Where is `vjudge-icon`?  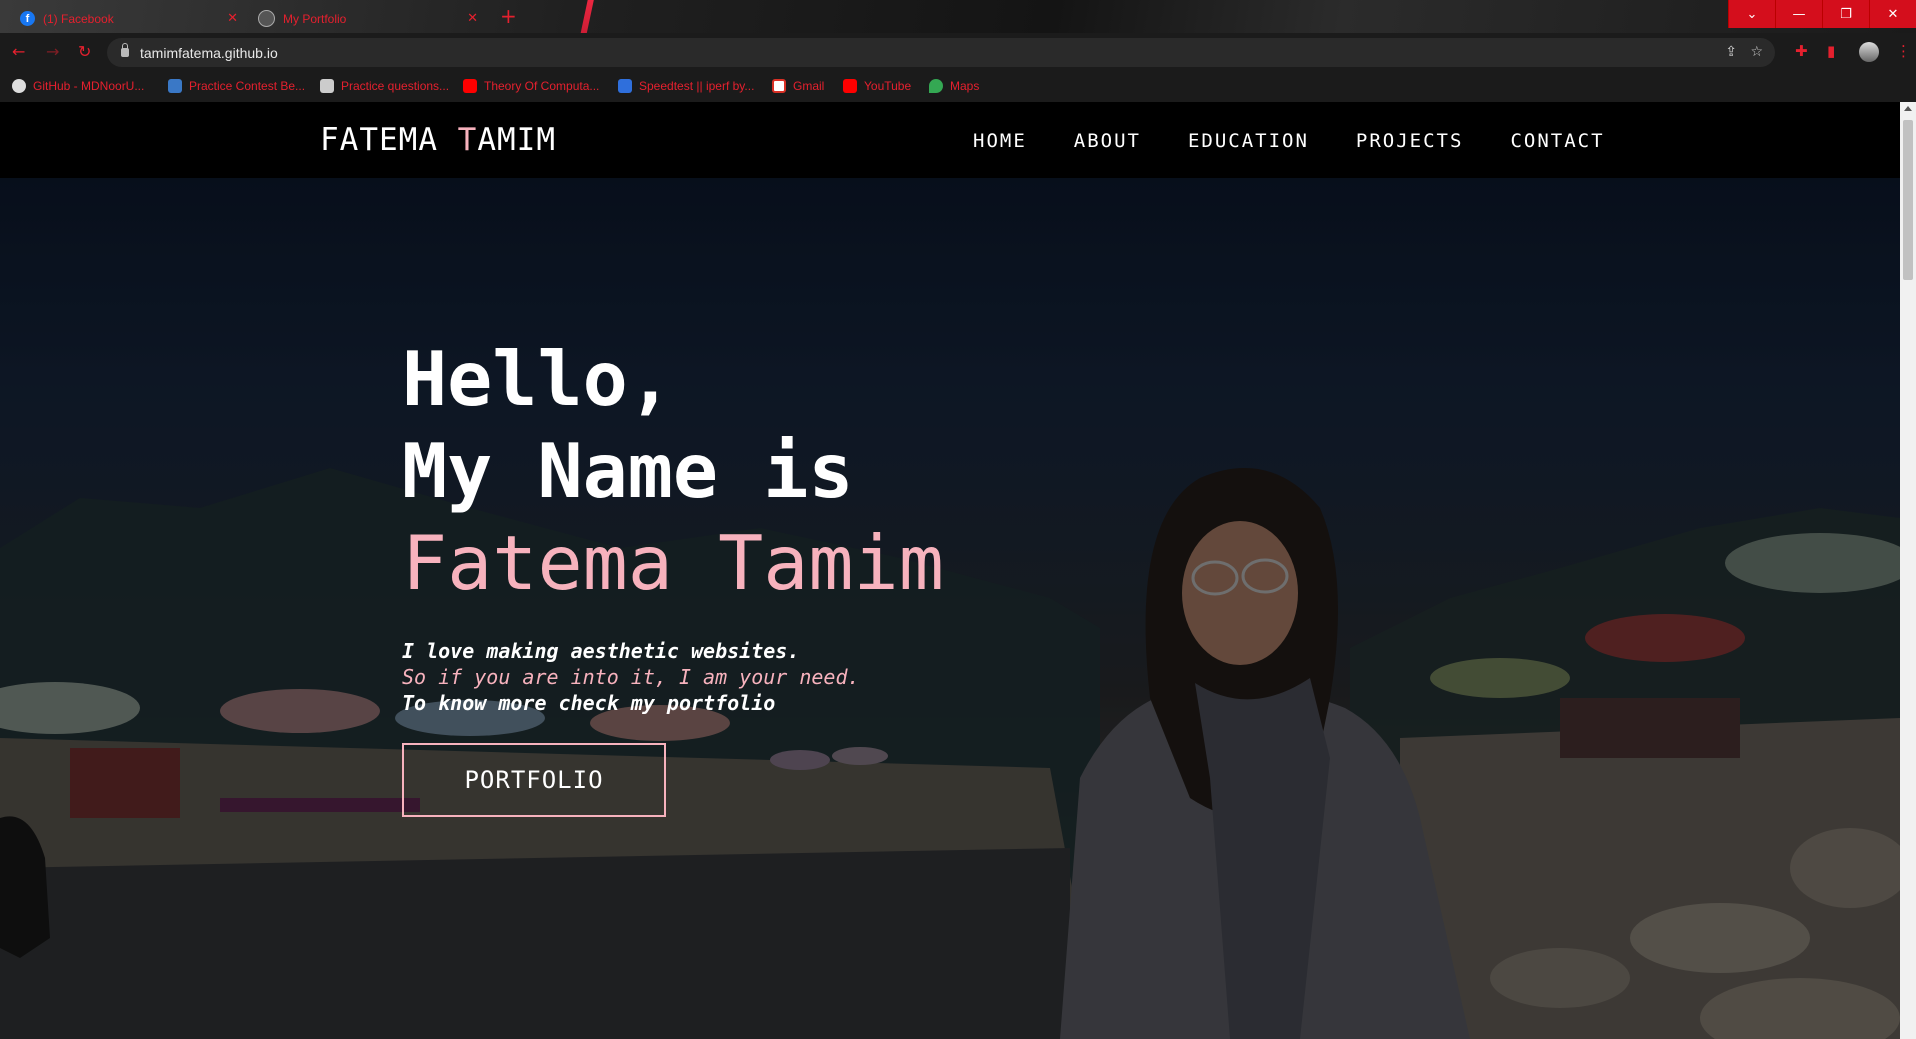 vjudge-icon is located at coordinates (175, 86).